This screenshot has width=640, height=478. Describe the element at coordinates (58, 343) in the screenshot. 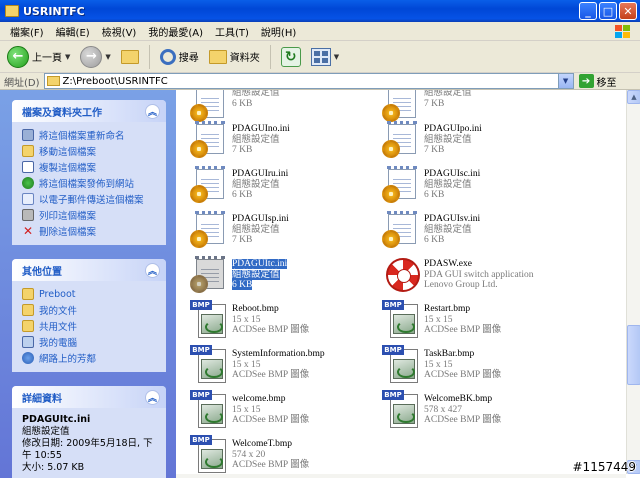

I see `place-label: 我的電腦` at that location.